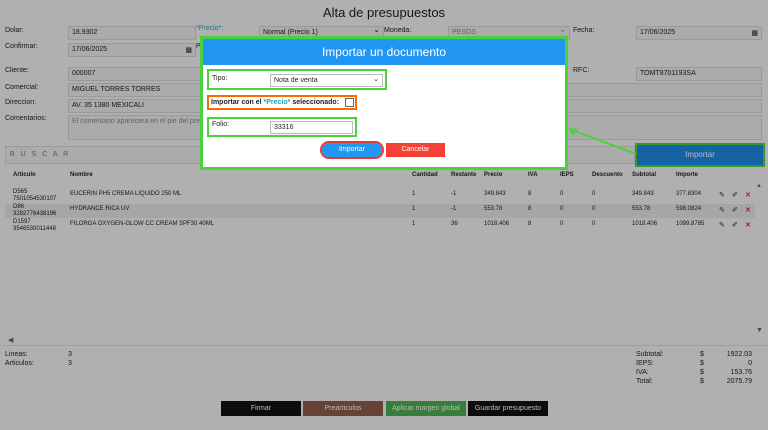 This screenshot has width=768, height=430. I want to click on chevron-down-icon: ⌄, so click(376, 79).